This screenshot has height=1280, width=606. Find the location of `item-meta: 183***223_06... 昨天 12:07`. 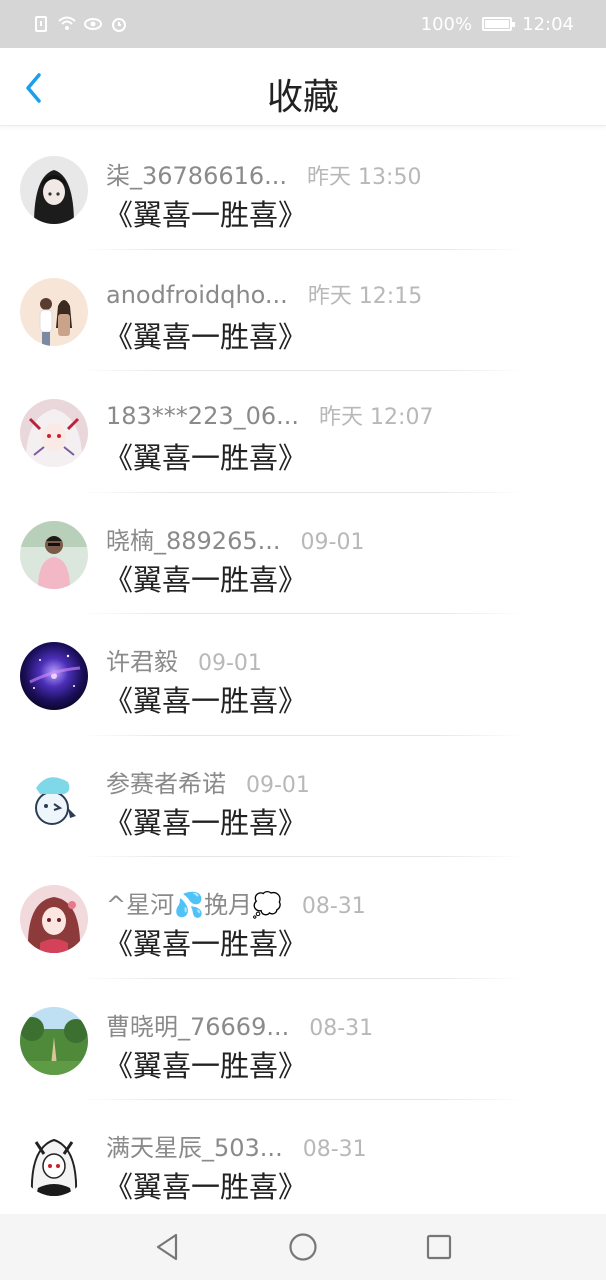

item-meta: 183***223_06... 昨天 12:07 is located at coordinates (269, 415).